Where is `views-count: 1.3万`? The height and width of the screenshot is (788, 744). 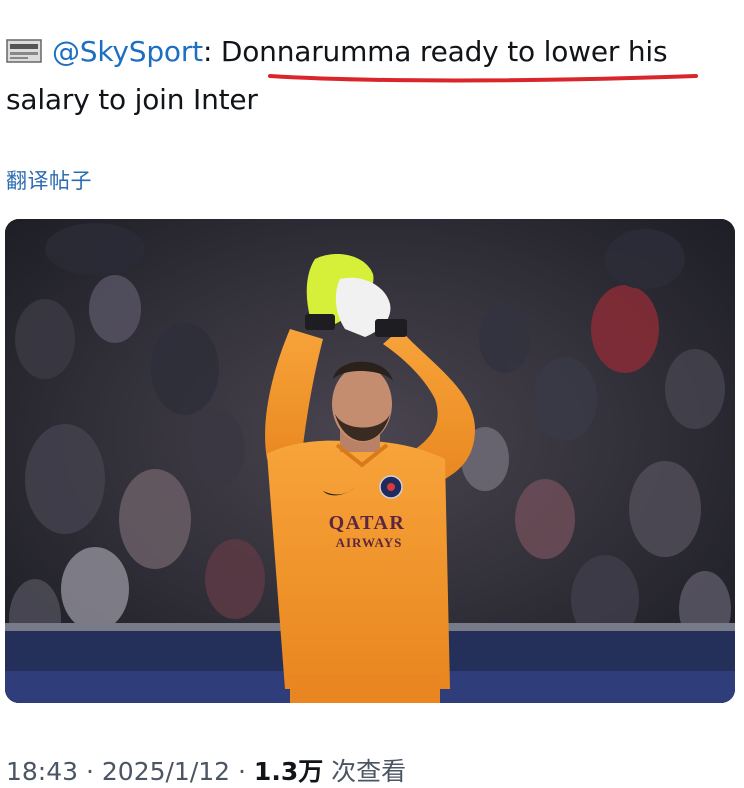
views-count: 1.3万 is located at coordinates (288, 771).